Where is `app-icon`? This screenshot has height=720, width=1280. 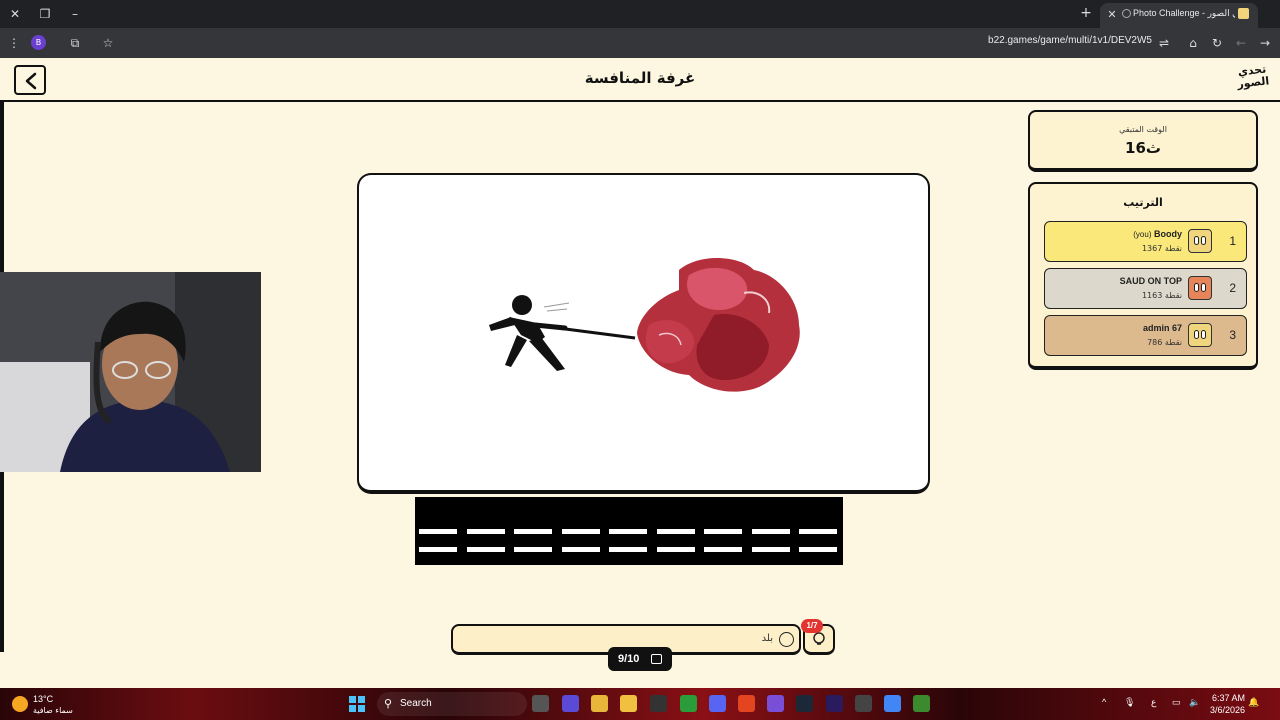
app-icon is located at coordinates (775, 703).